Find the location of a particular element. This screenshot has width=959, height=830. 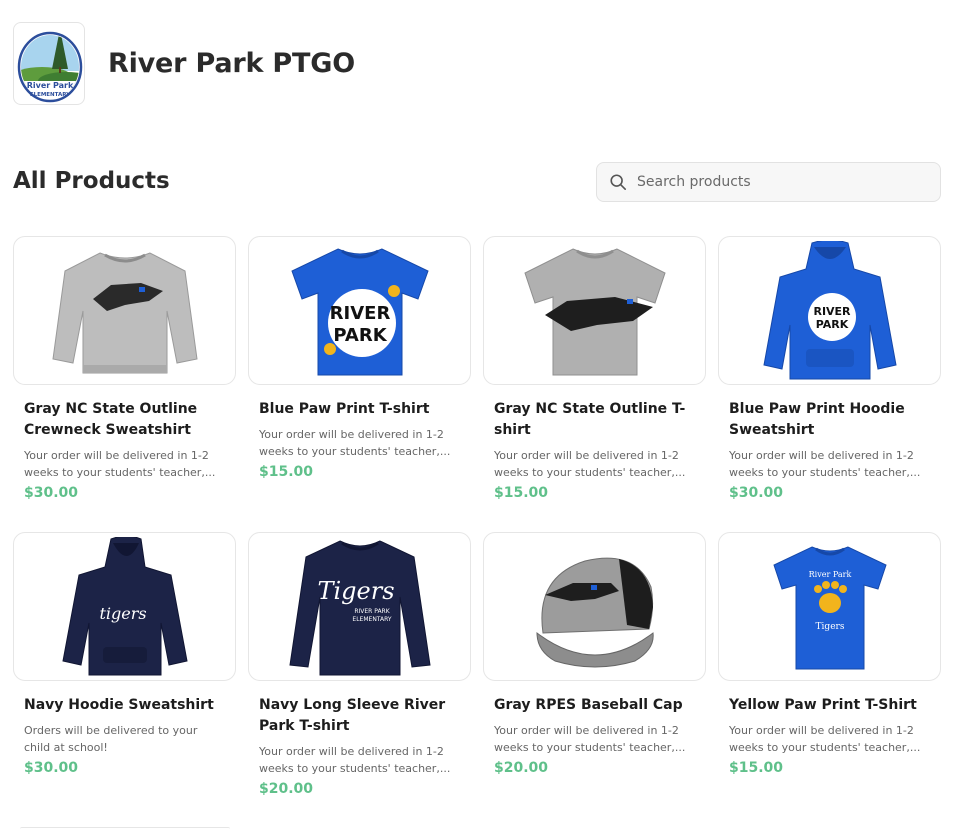

product-name: Navy Hoodie Sweatshirt is located at coordinates (124, 705).